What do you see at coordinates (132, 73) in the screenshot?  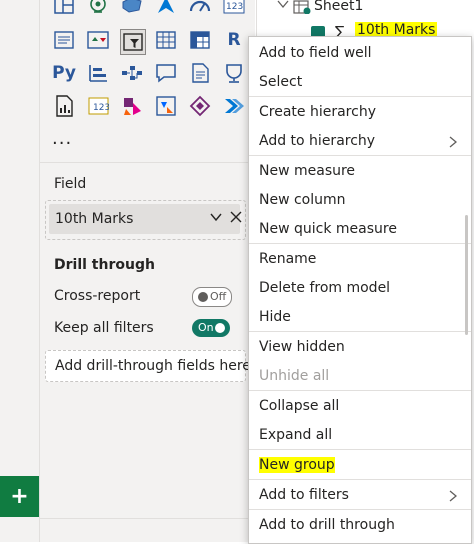 I see `decomposition-tree-icon` at bounding box center [132, 73].